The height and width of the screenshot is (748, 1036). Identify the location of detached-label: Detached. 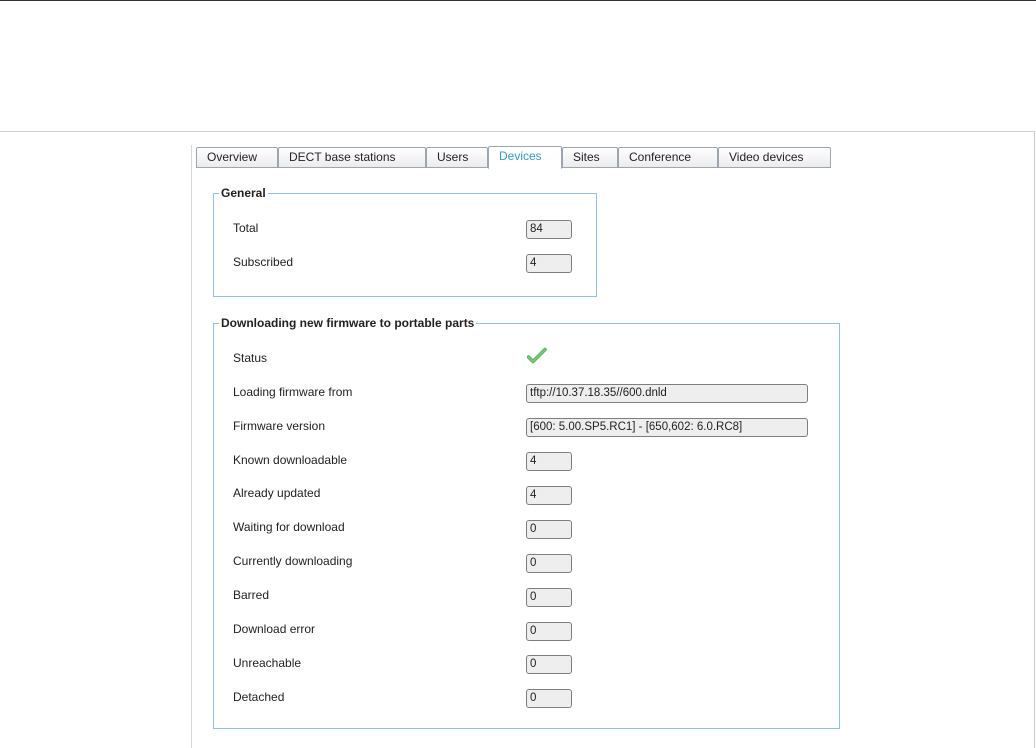
(259, 697).